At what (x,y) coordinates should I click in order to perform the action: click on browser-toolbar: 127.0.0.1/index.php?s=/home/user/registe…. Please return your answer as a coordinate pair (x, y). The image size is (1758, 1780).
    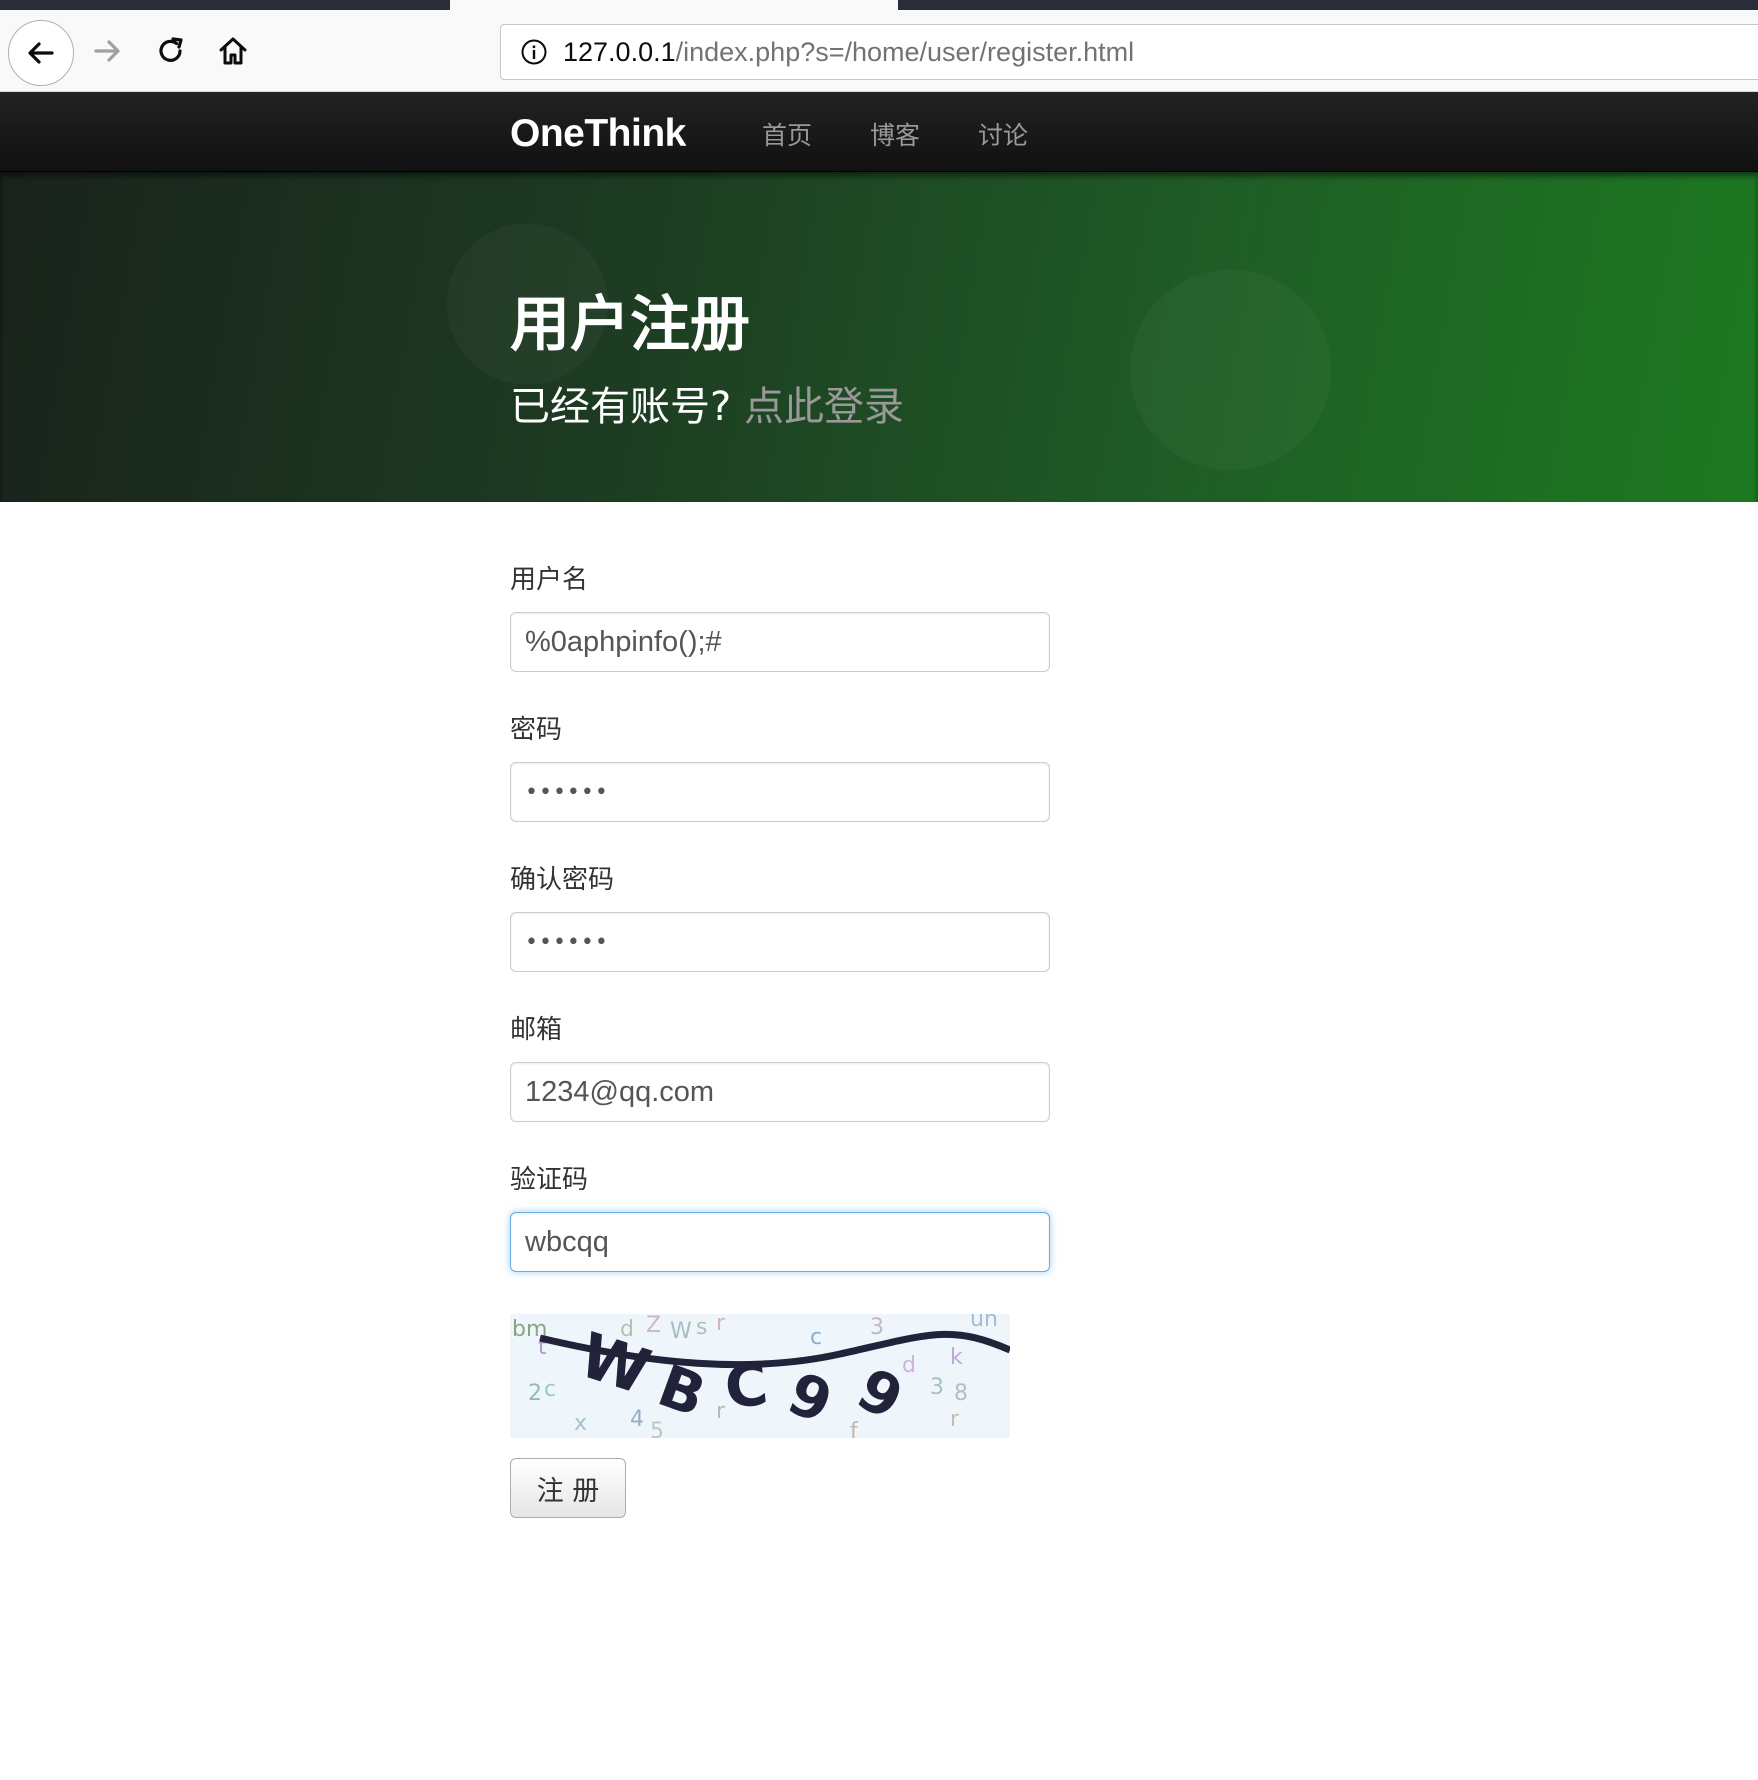
    Looking at the image, I should click on (879, 51).